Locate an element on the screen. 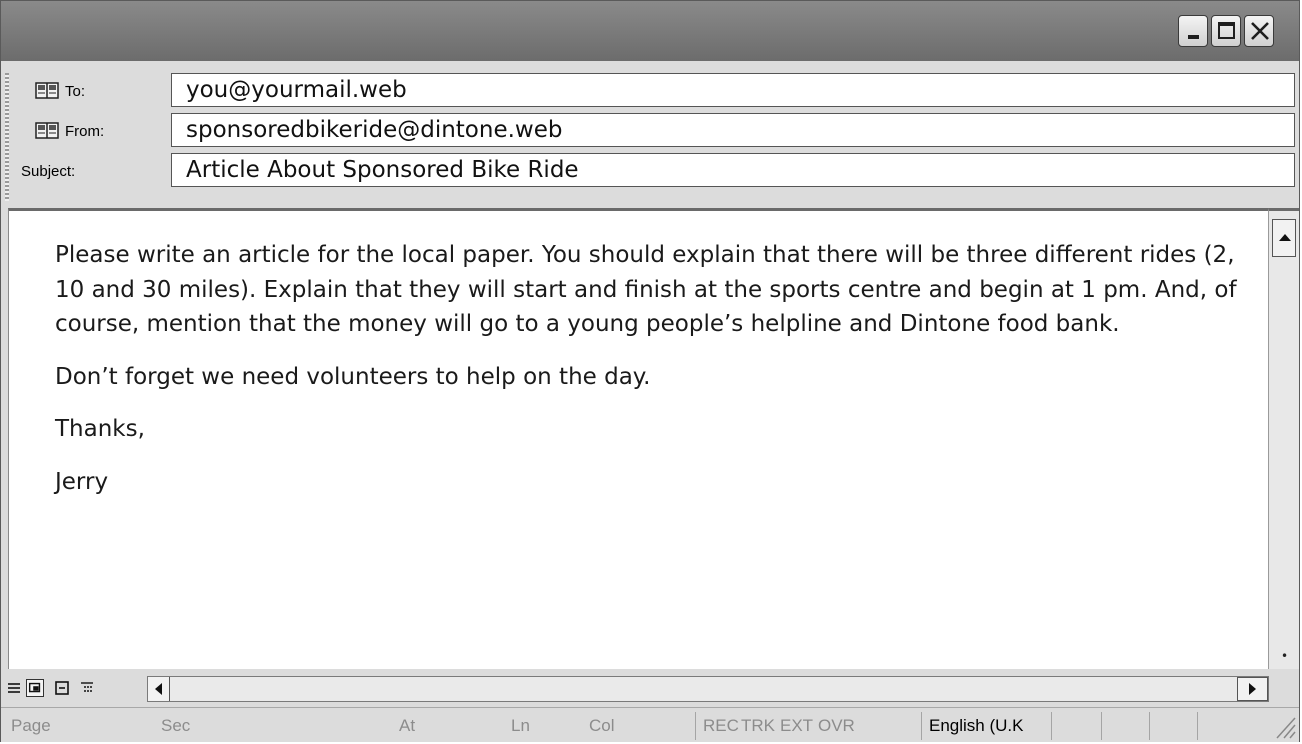 The width and height of the screenshot is (1302, 744). close-button is located at coordinates (1259, 31).